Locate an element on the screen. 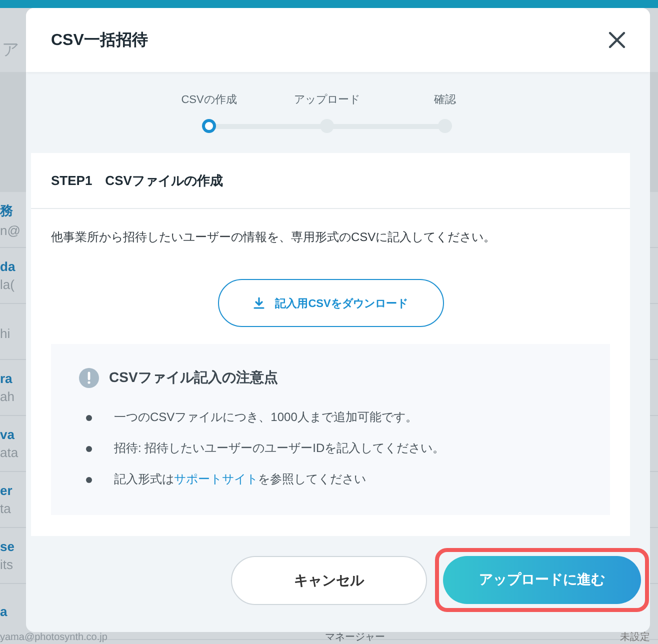 This screenshot has width=658, height=644. notice-item: 招待: 招待したいユーザーのユーザーIDを記入してください。 is located at coordinates (279, 448).